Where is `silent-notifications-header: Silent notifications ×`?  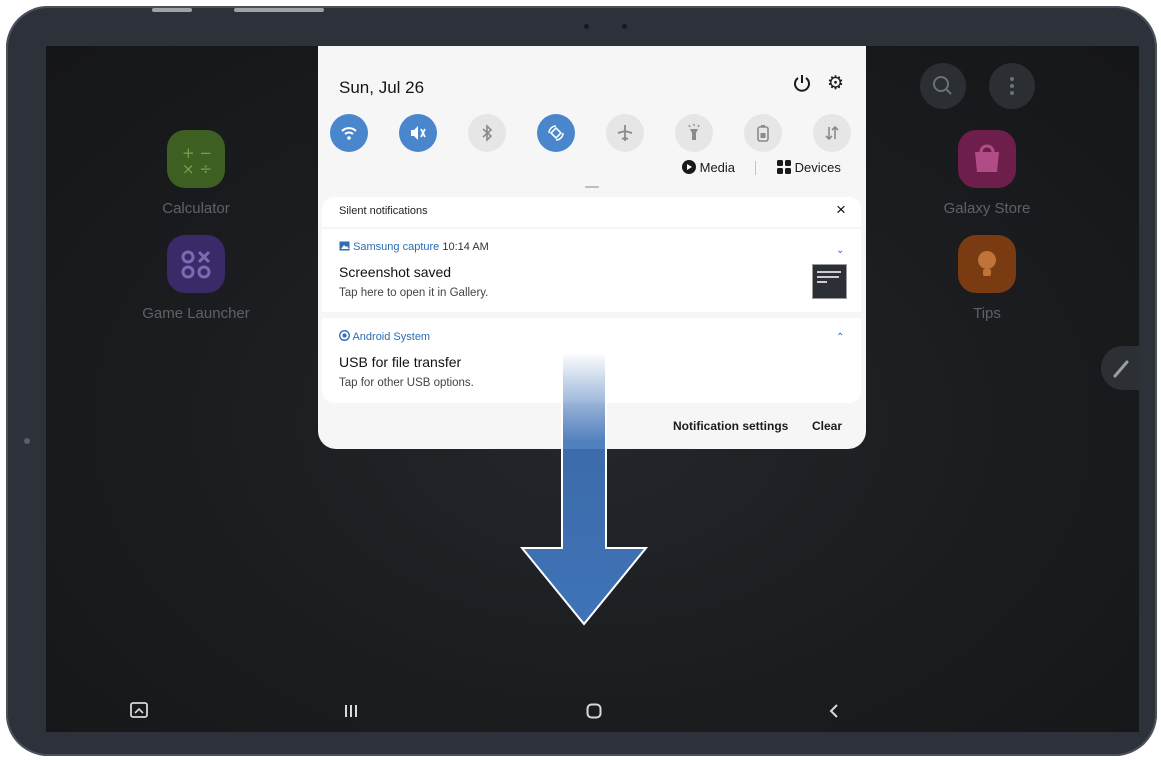
silent-notifications-header: Silent notifications × is located at coordinates (591, 212).